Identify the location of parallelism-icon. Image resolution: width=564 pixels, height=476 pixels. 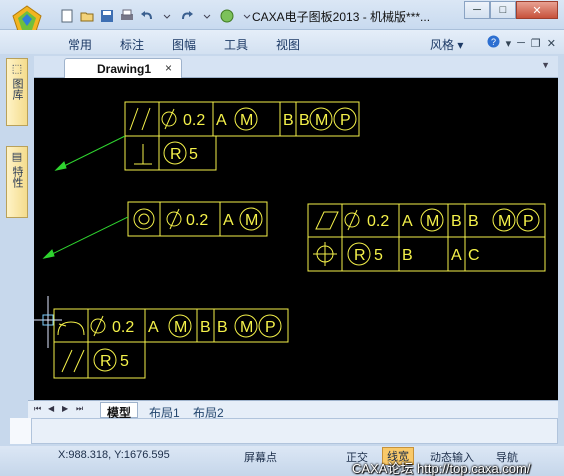
(140, 119).